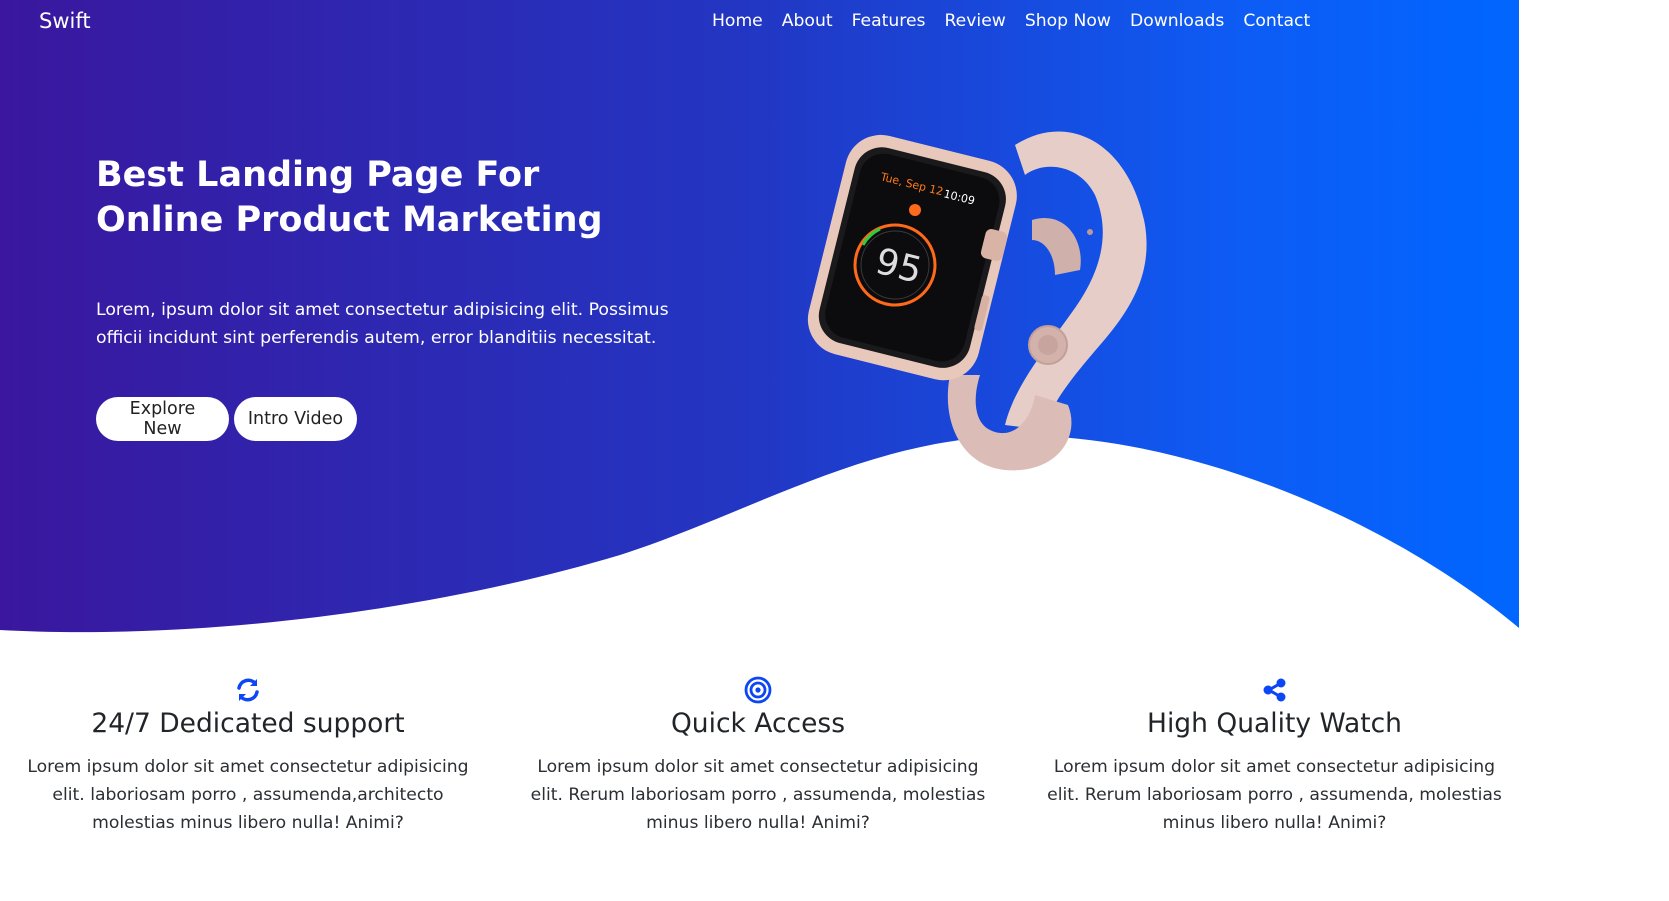  Describe the element at coordinates (977, 301) in the screenshot. I see `smartwatch-image: Tue, Sep 12 10:09 95` at that location.